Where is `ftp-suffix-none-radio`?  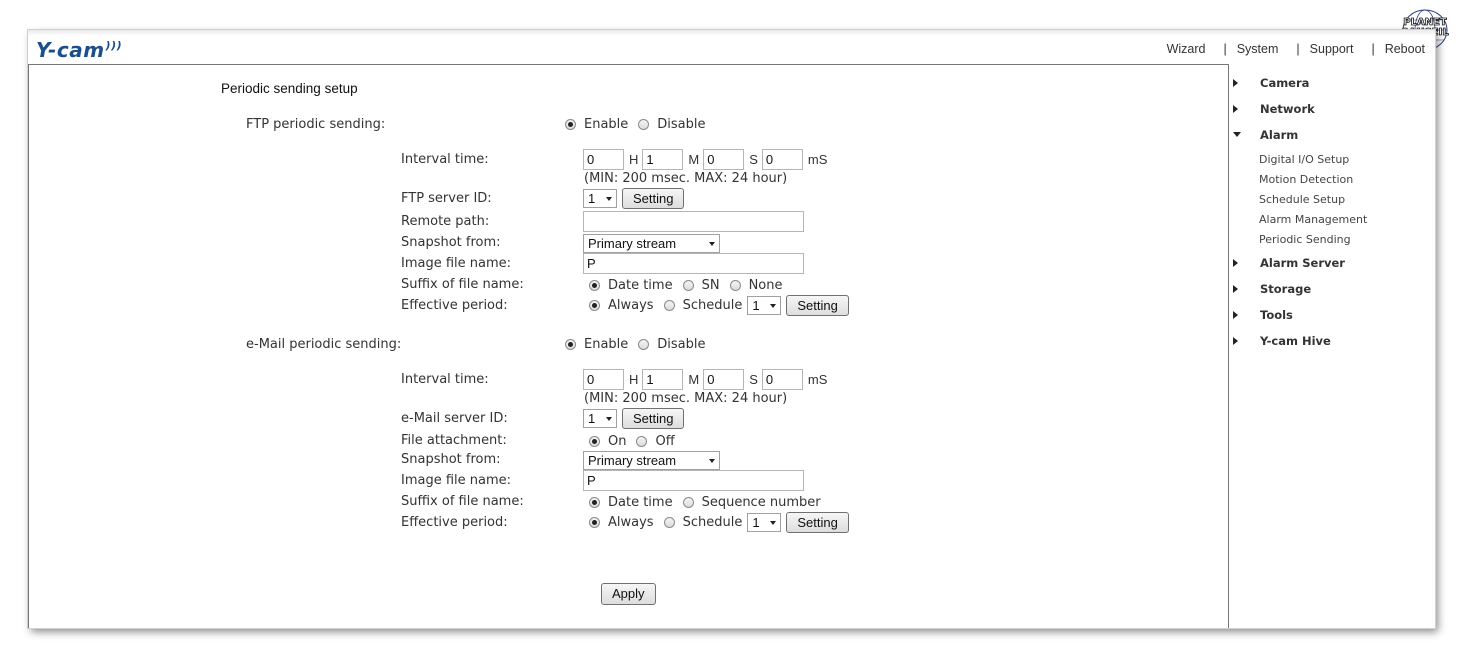
ftp-suffix-none-radio is located at coordinates (735, 285).